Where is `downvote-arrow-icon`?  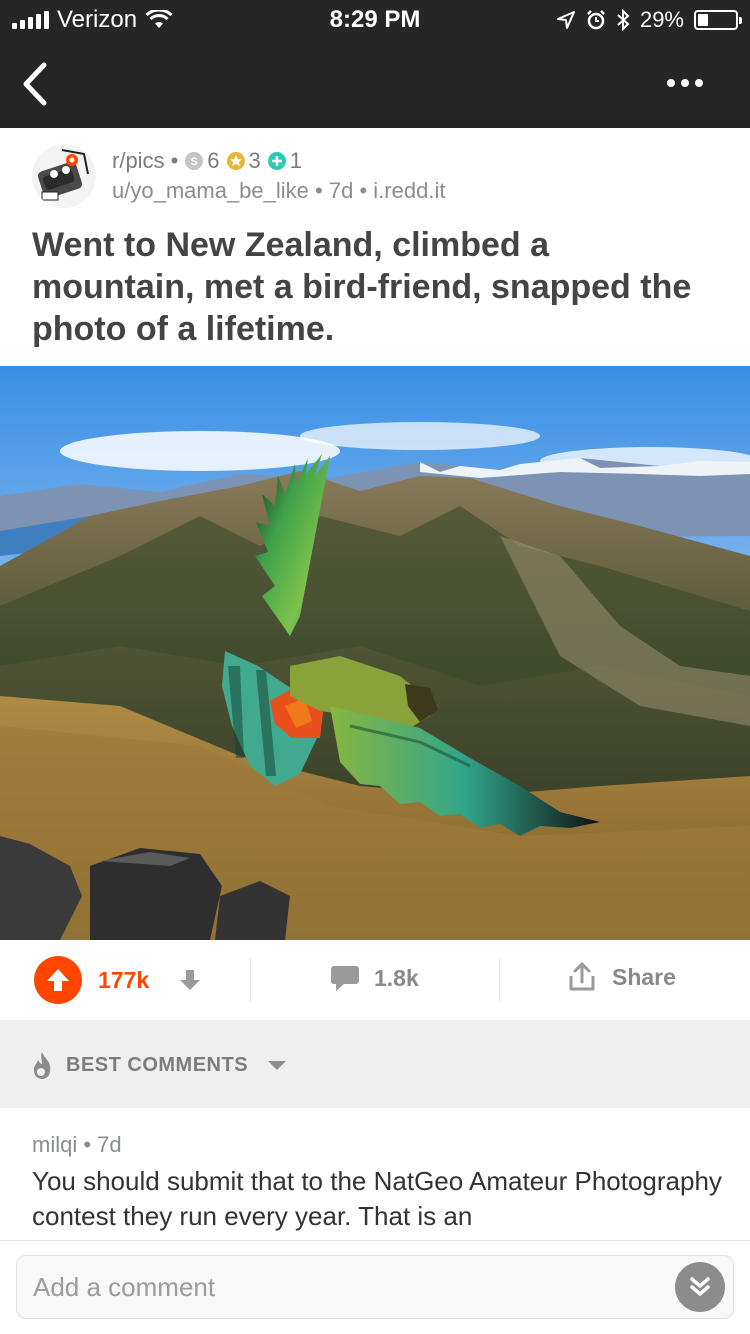
downvote-arrow-icon is located at coordinates (190, 980).